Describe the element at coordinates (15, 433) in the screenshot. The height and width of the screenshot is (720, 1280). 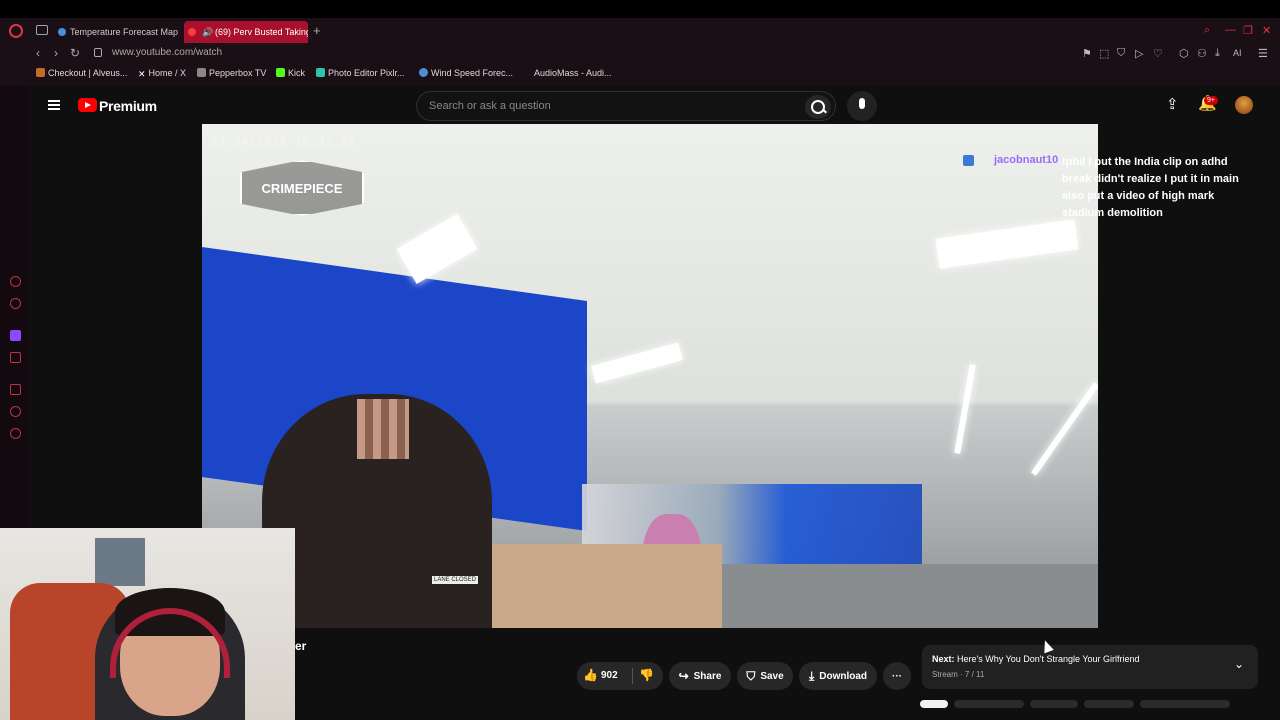
I see `sidebar-settings-icon` at that location.